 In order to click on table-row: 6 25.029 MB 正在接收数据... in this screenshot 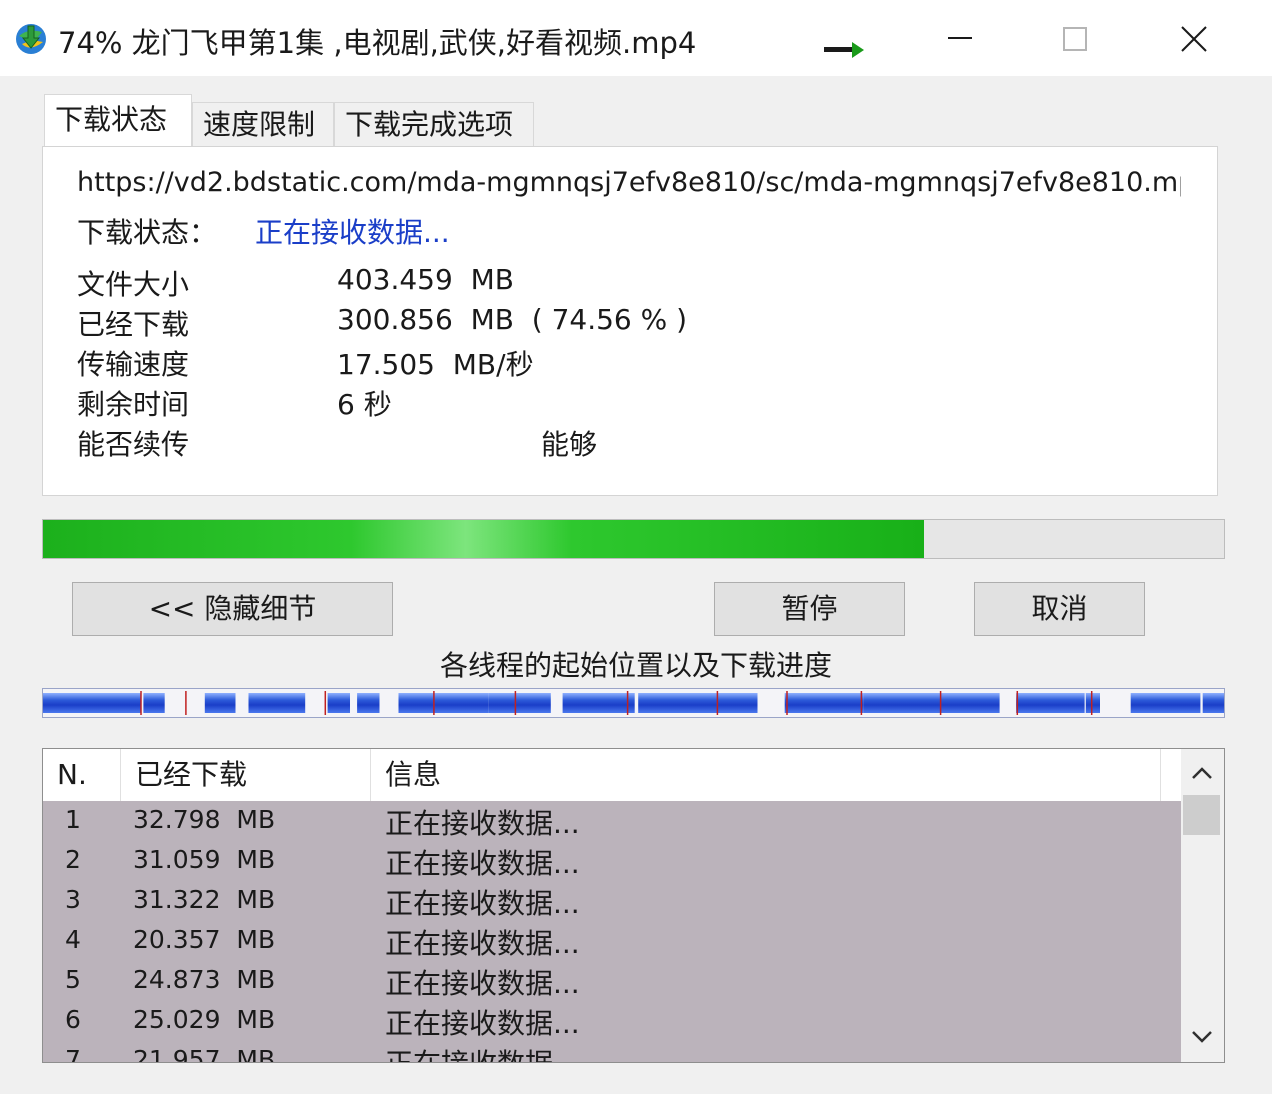, I will do `click(612, 1021)`.